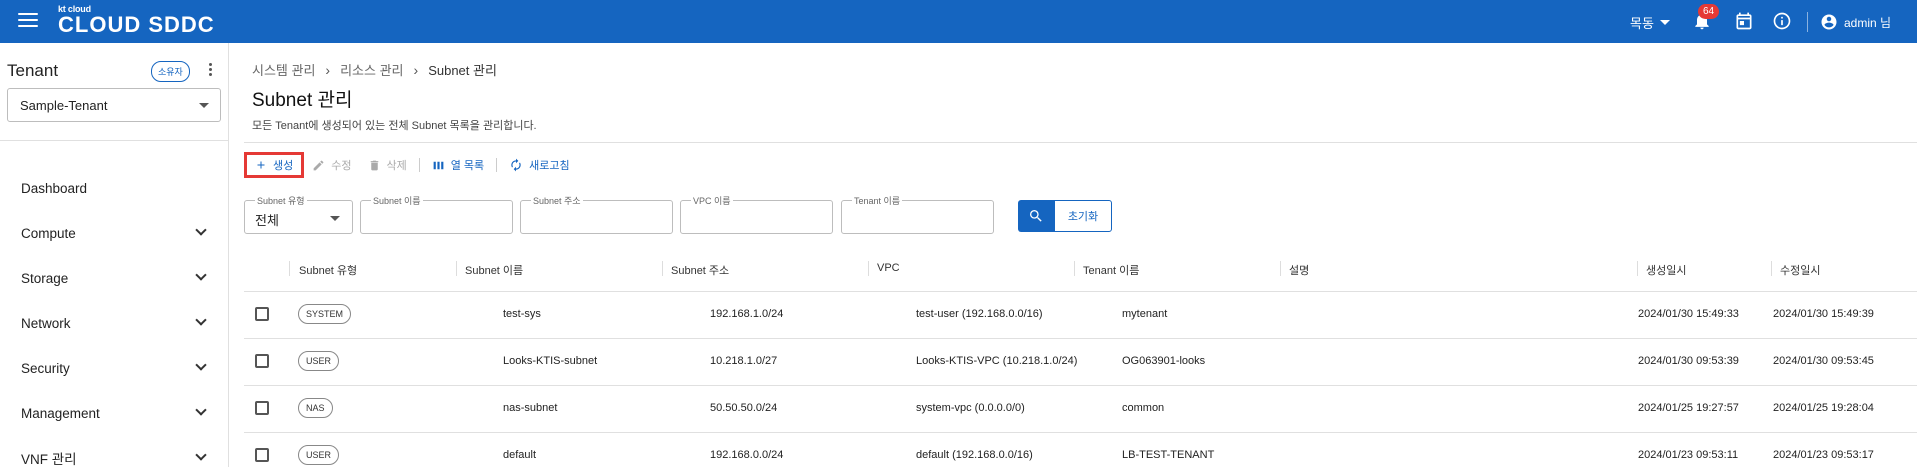 This screenshot has height=467, width=1917. I want to click on subnet-type-value: 전체, so click(267, 220).